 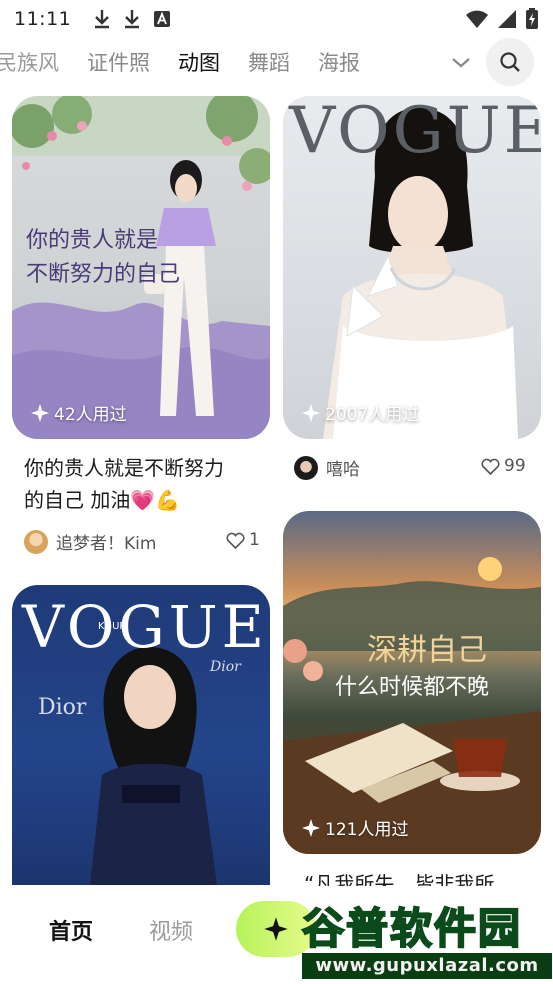 What do you see at coordinates (515, 466) in the screenshot?
I see `like-count: 99` at bounding box center [515, 466].